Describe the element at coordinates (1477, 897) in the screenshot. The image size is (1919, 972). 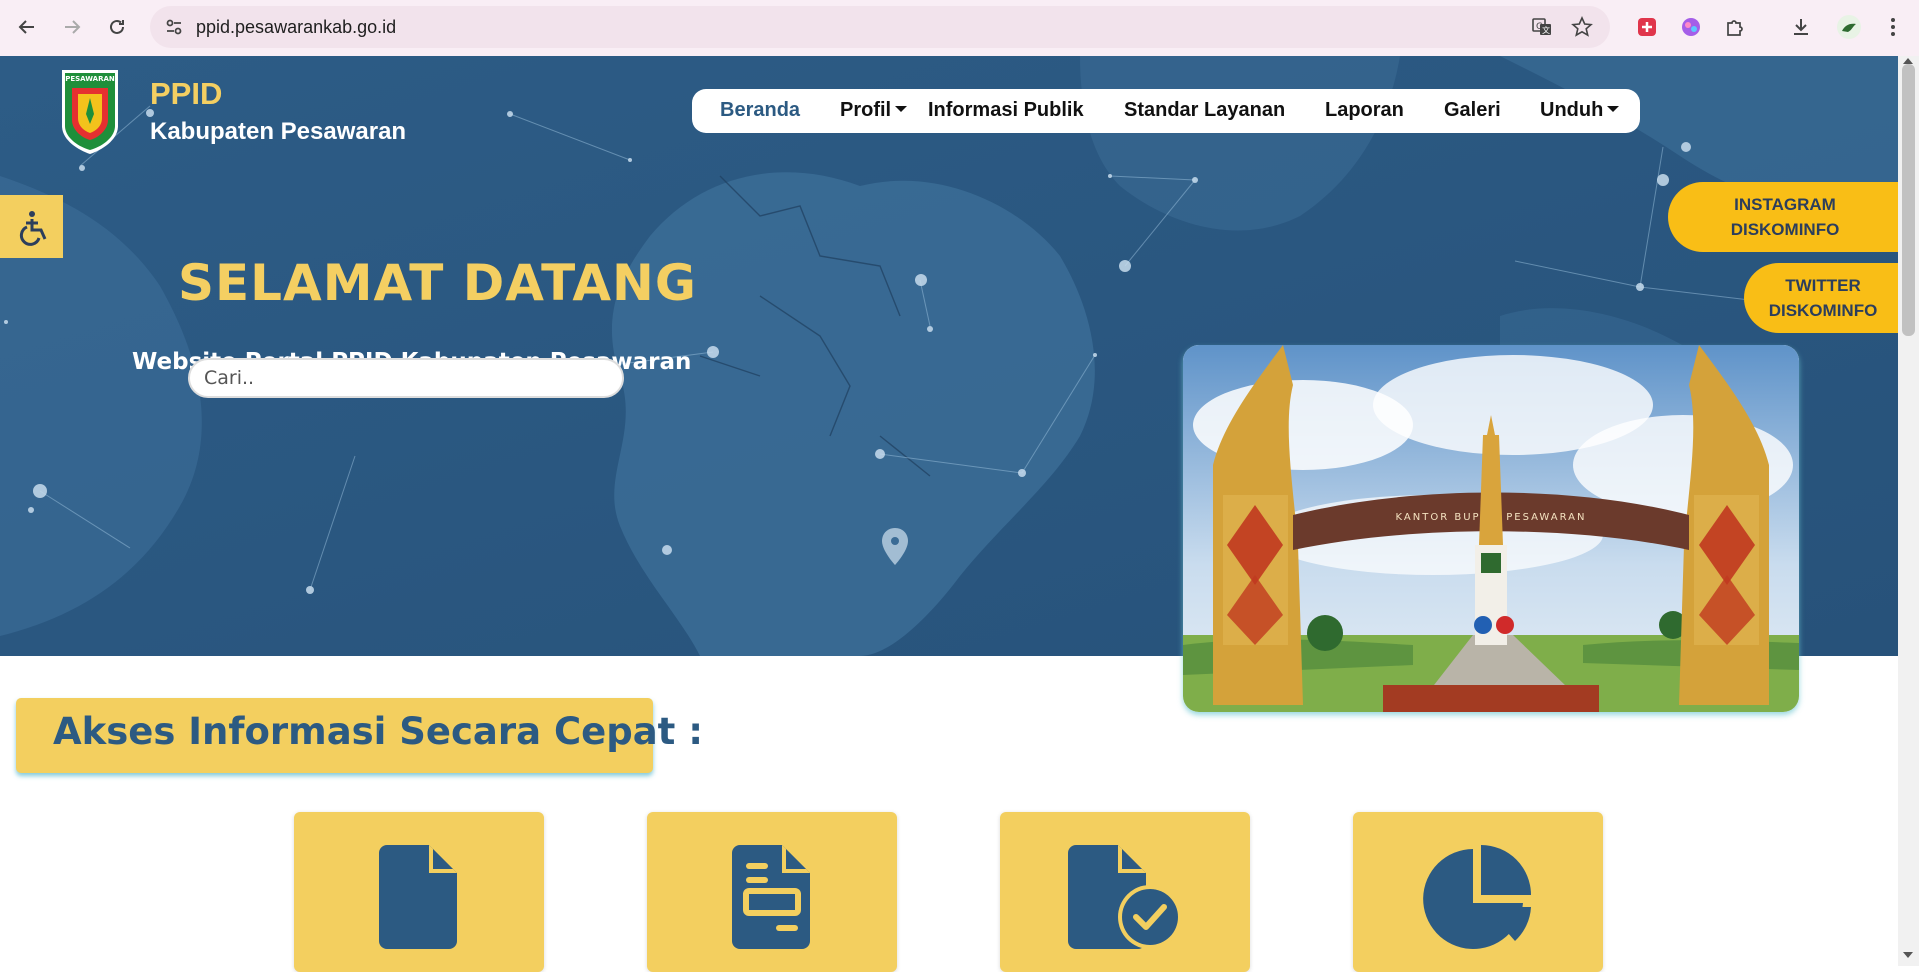
I see `pie-chart-icon` at that location.